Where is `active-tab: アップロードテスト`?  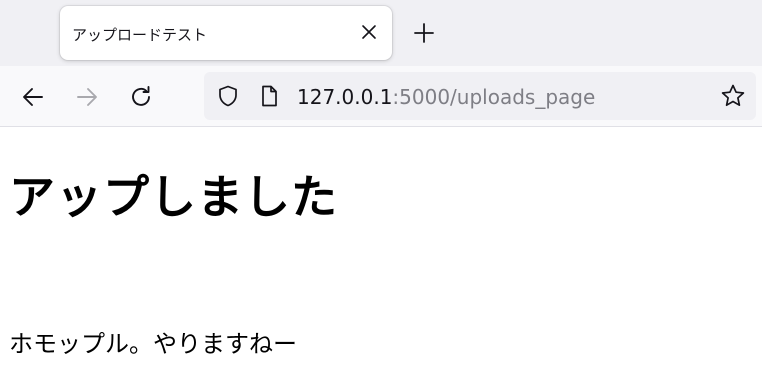 active-tab: アップロードテスト is located at coordinates (226, 33).